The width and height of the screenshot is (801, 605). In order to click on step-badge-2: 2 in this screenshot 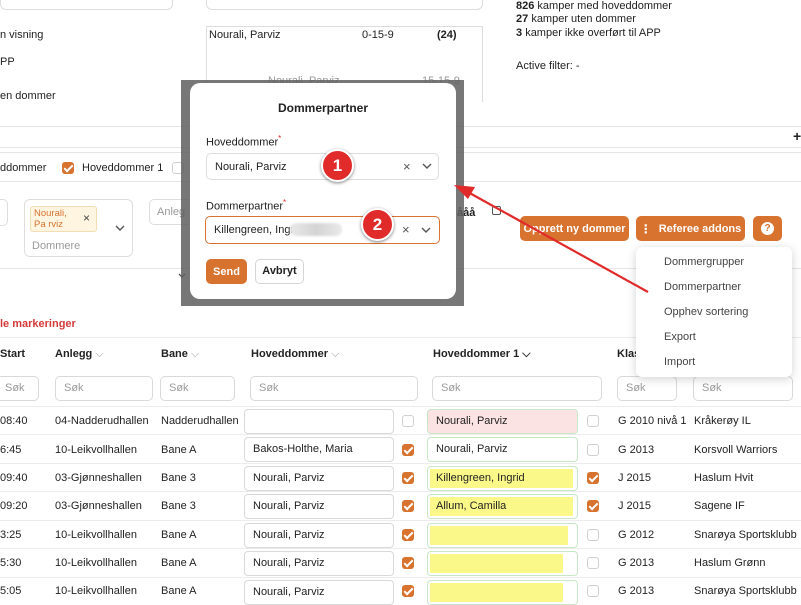, I will do `click(377, 224)`.